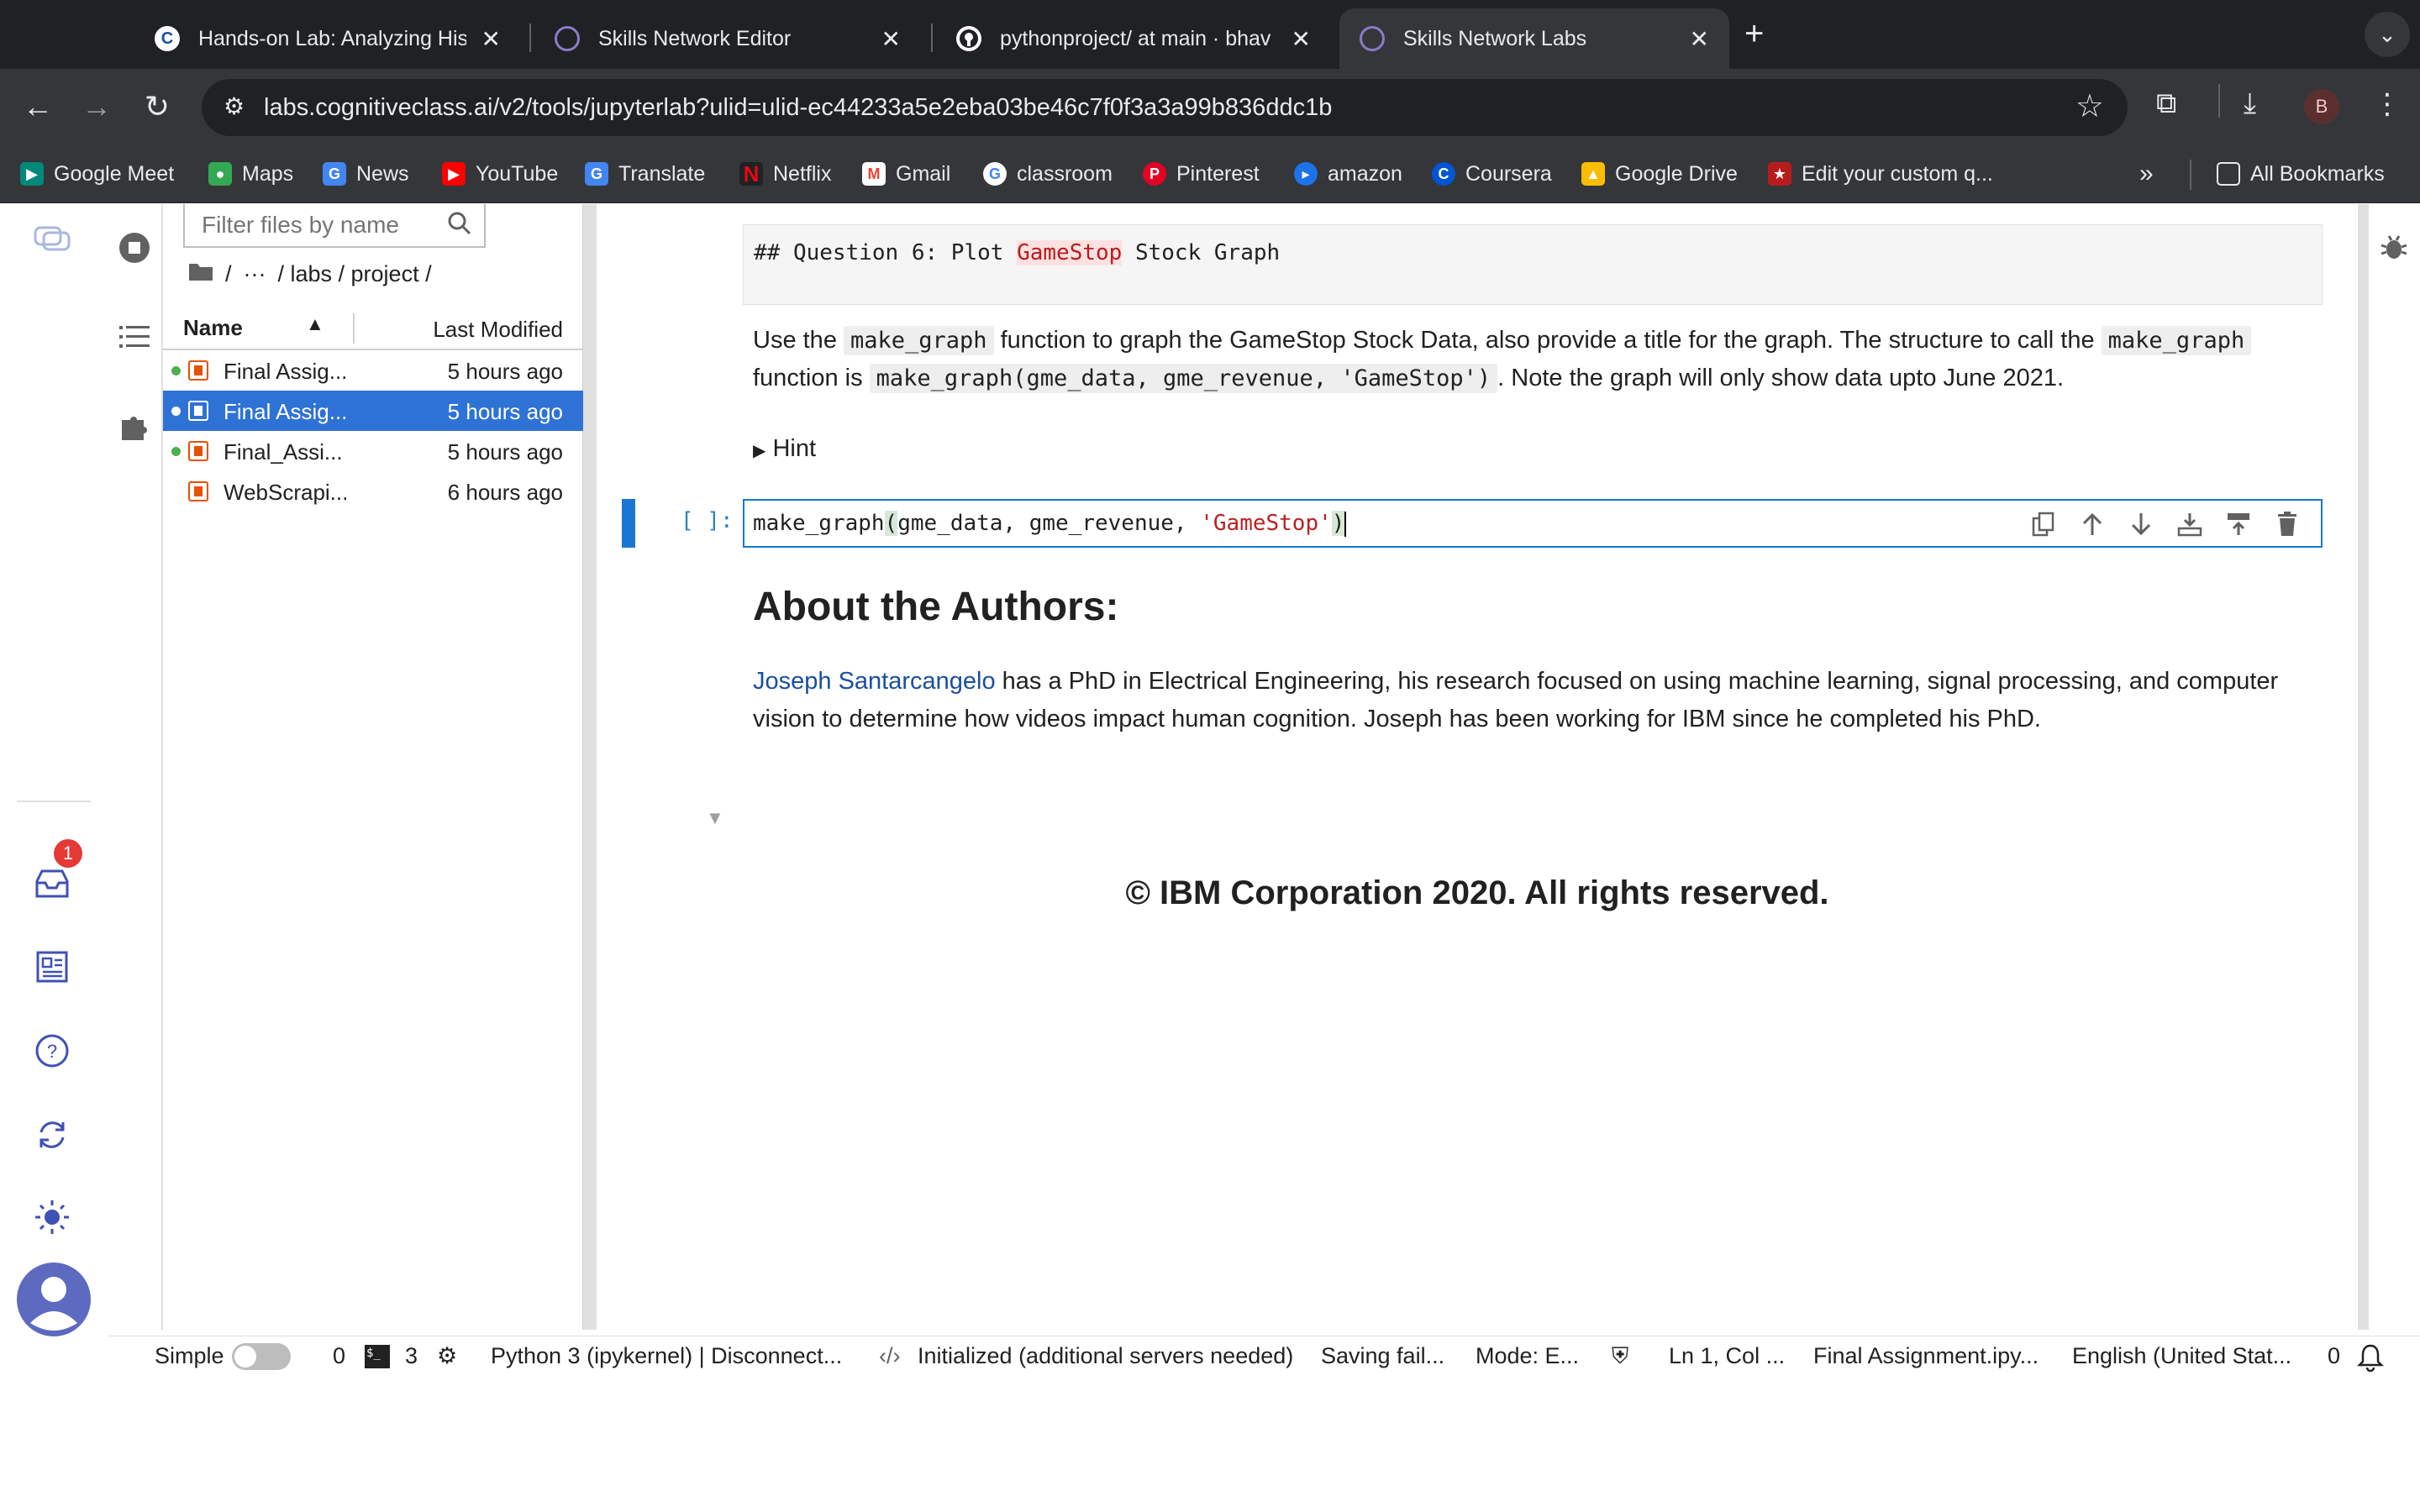 This screenshot has width=2420, height=1512. I want to click on bookmark-translate: G Translate, so click(645, 174).